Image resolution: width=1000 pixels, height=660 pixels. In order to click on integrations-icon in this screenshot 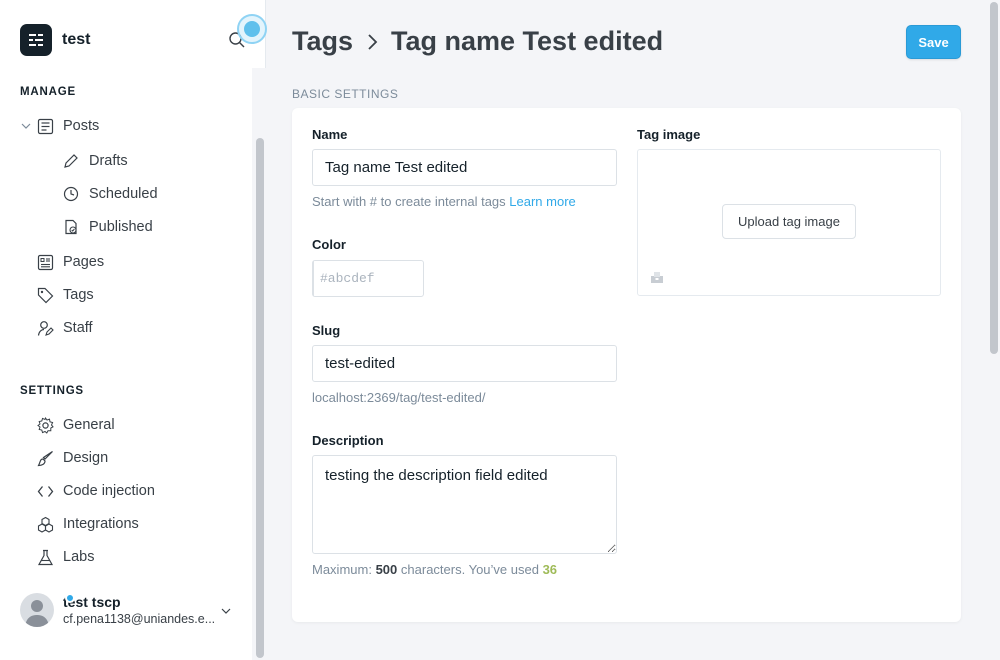, I will do `click(45, 524)`.